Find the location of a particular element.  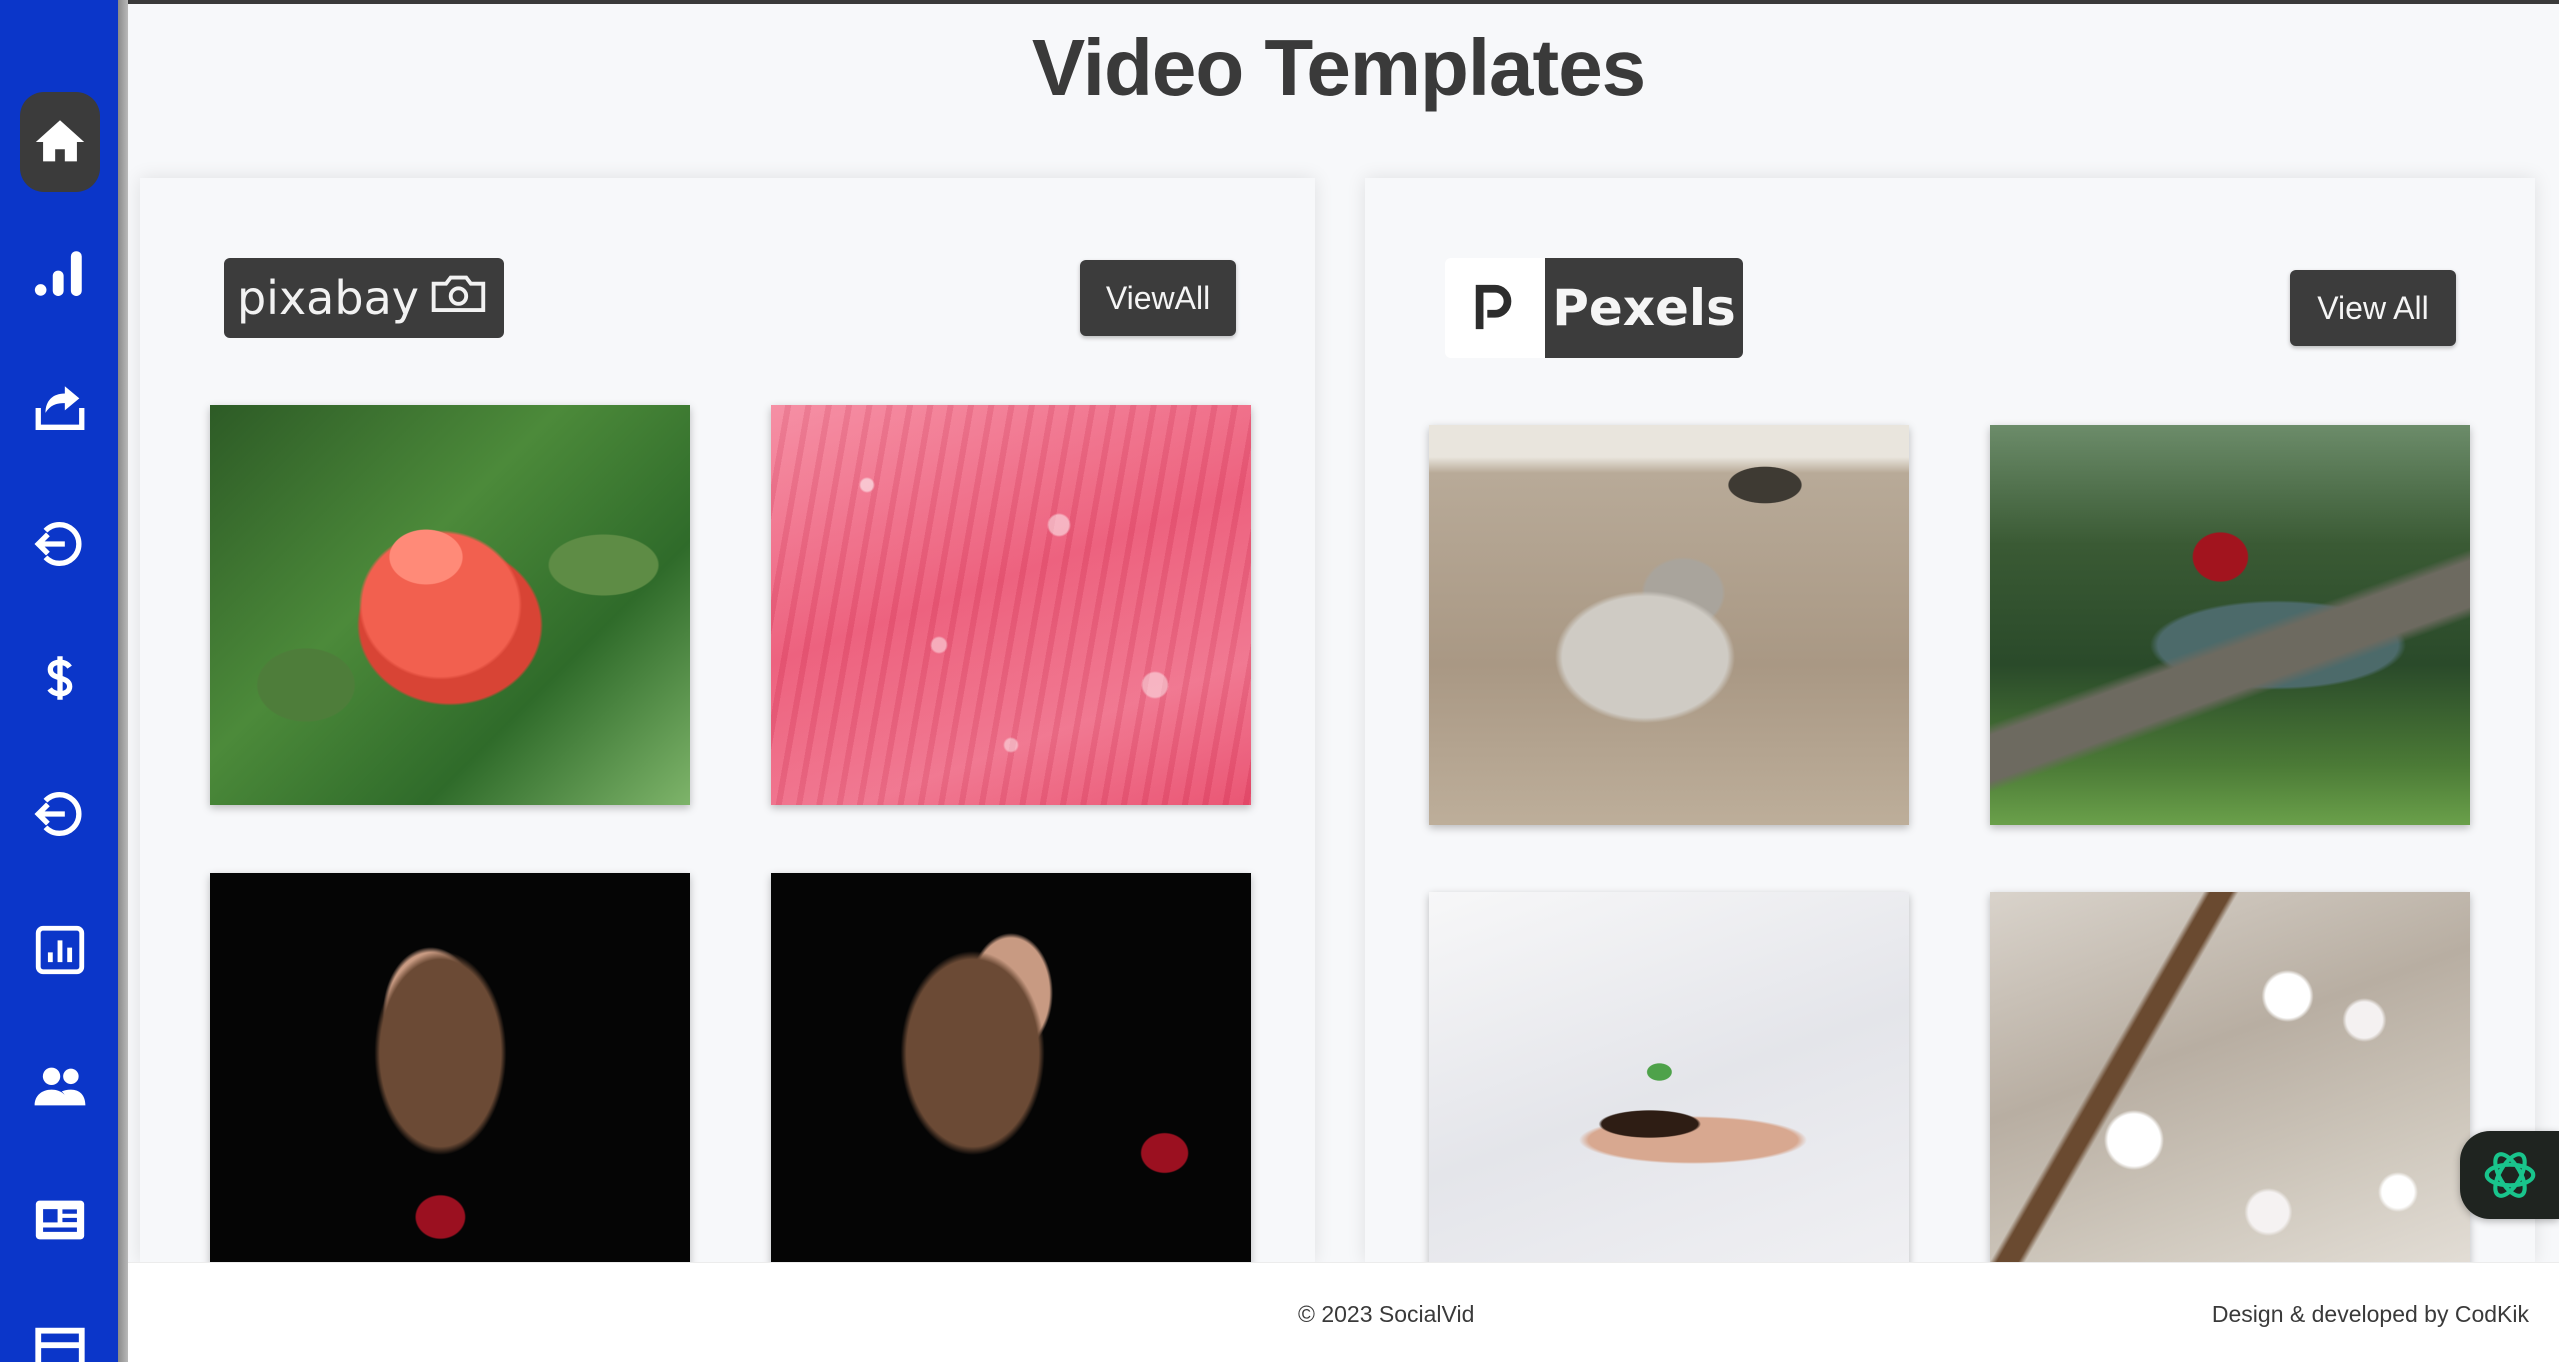

sidebar-item-home is located at coordinates (60, 142).